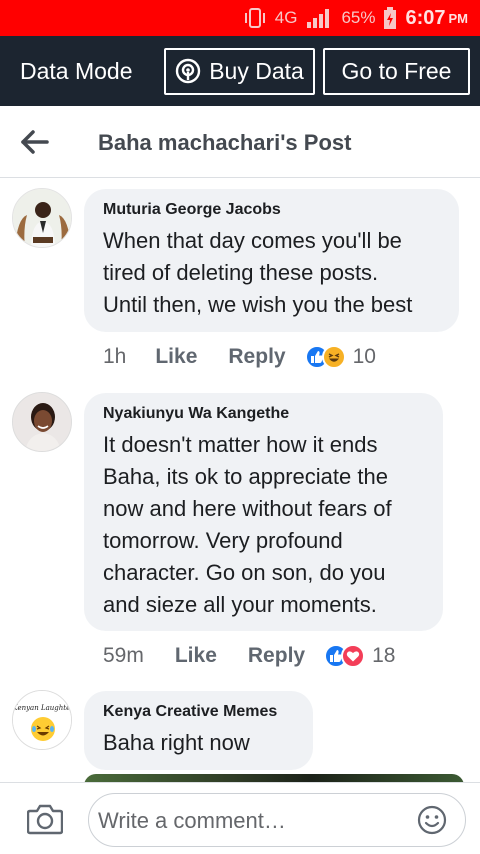 The image size is (480, 854). What do you see at coordinates (244, 572) in the screenshot?
I see `comment-line: character. Go on son, do you` at bounding box center [244, 572].